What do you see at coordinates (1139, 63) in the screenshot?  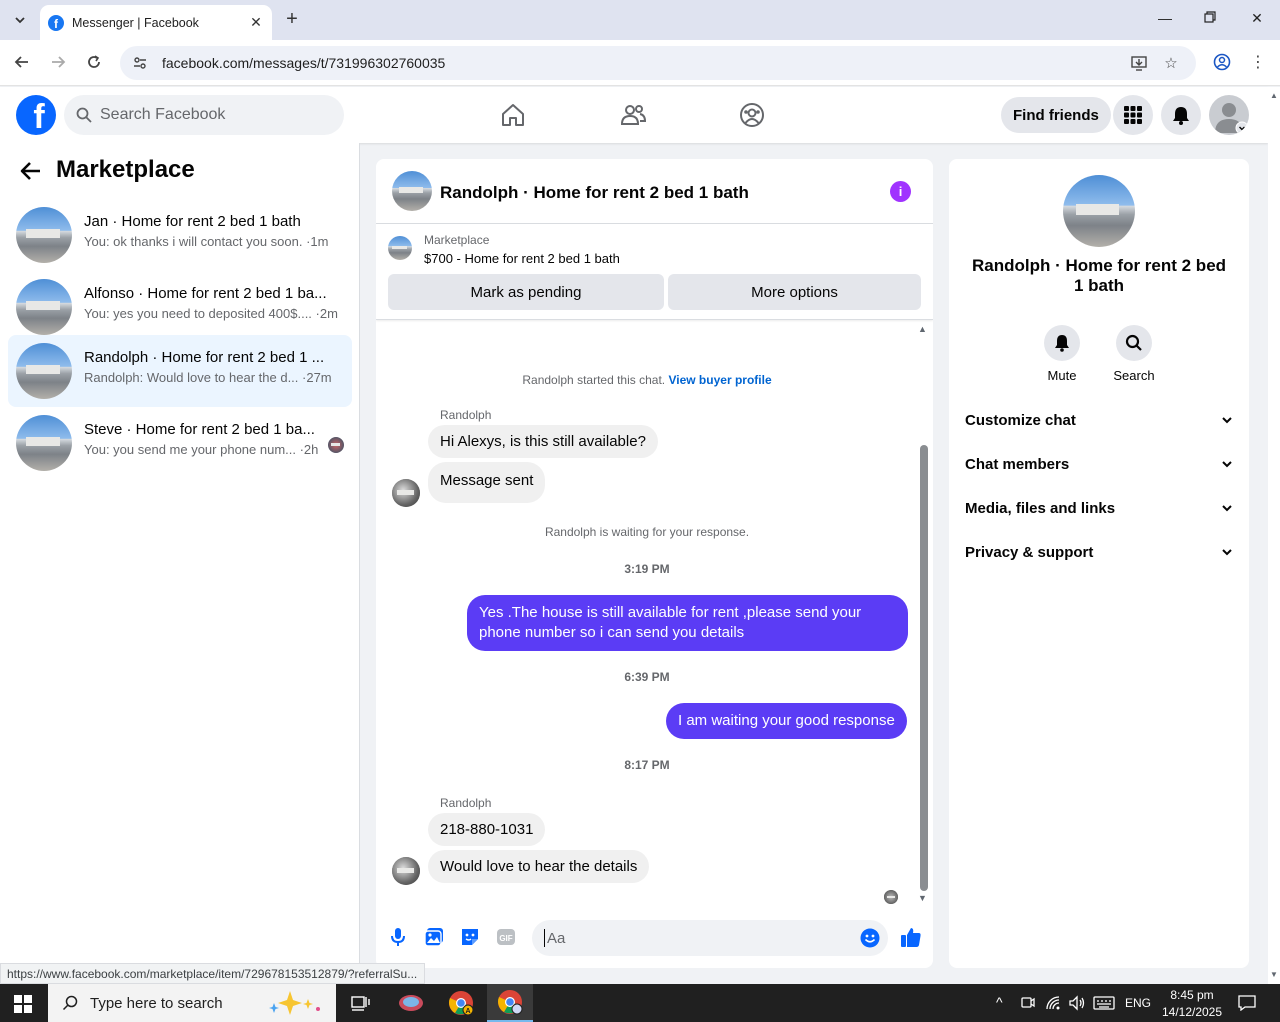 I see `install-app-icon` at bounding box center [1139, 63].